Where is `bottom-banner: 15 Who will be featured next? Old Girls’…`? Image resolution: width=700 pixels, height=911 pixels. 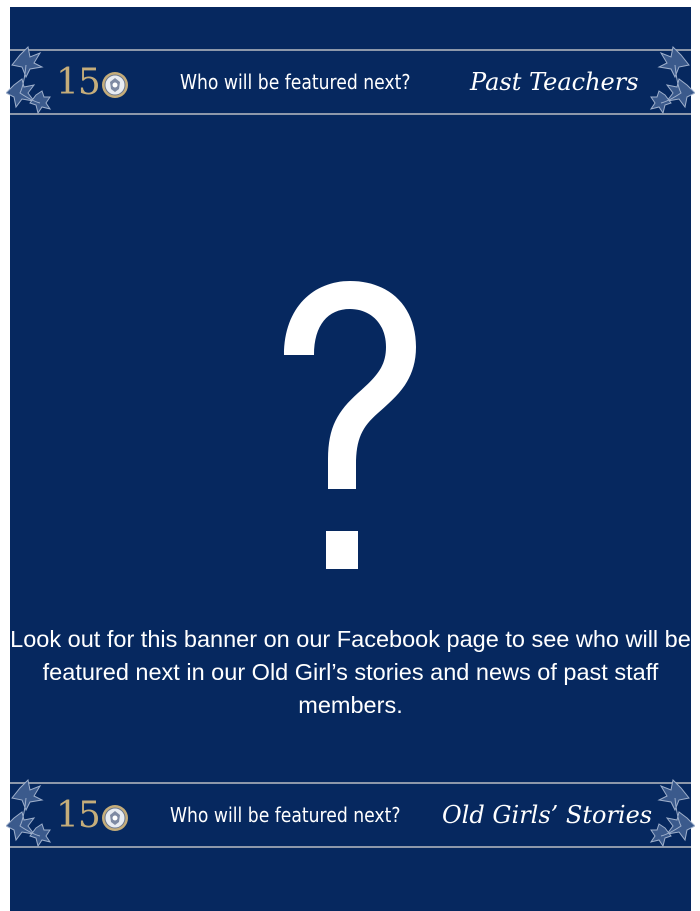 bottom-banner: 15 Who will be featured next? Old Girls’… is located at coordinates (350, 813).